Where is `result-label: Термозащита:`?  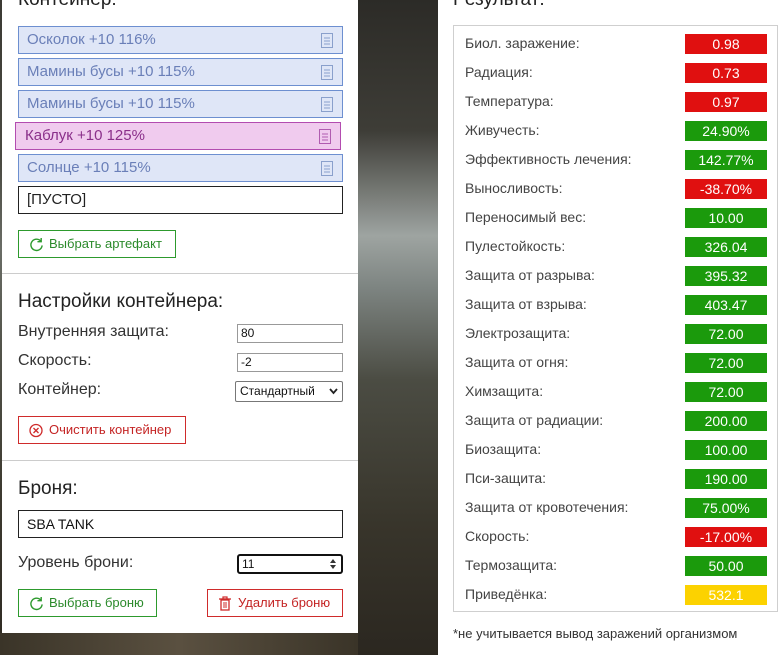
result-label: Термозащита: is located at coordinates (511, 565).